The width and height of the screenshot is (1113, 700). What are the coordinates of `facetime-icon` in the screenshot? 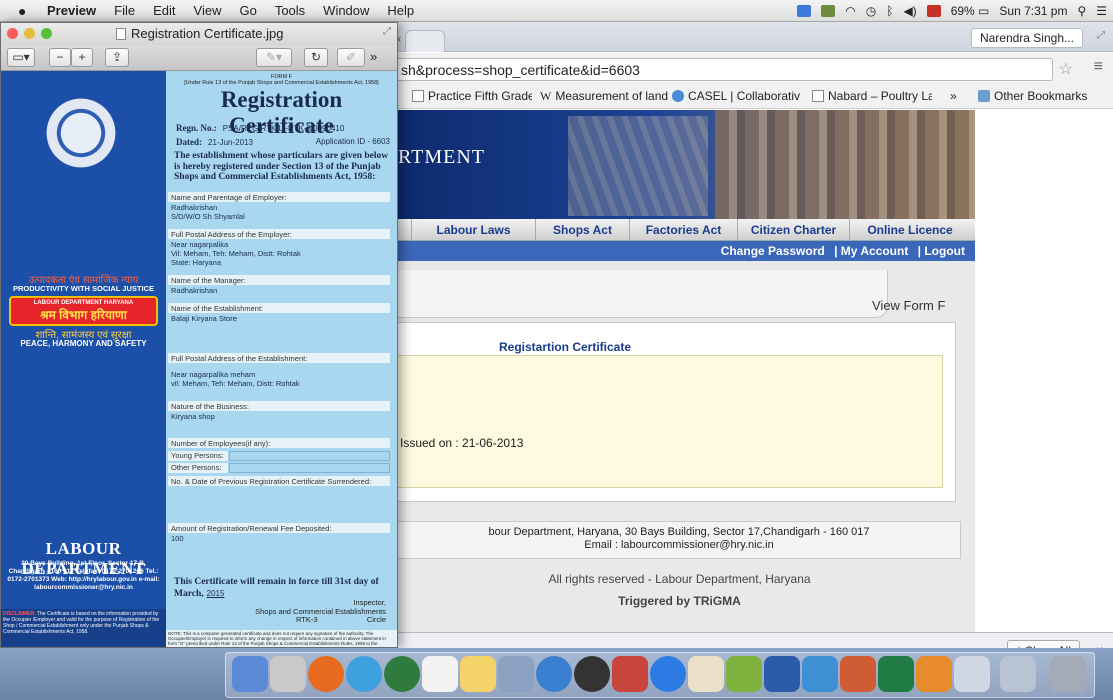 It's located at (592, 674).